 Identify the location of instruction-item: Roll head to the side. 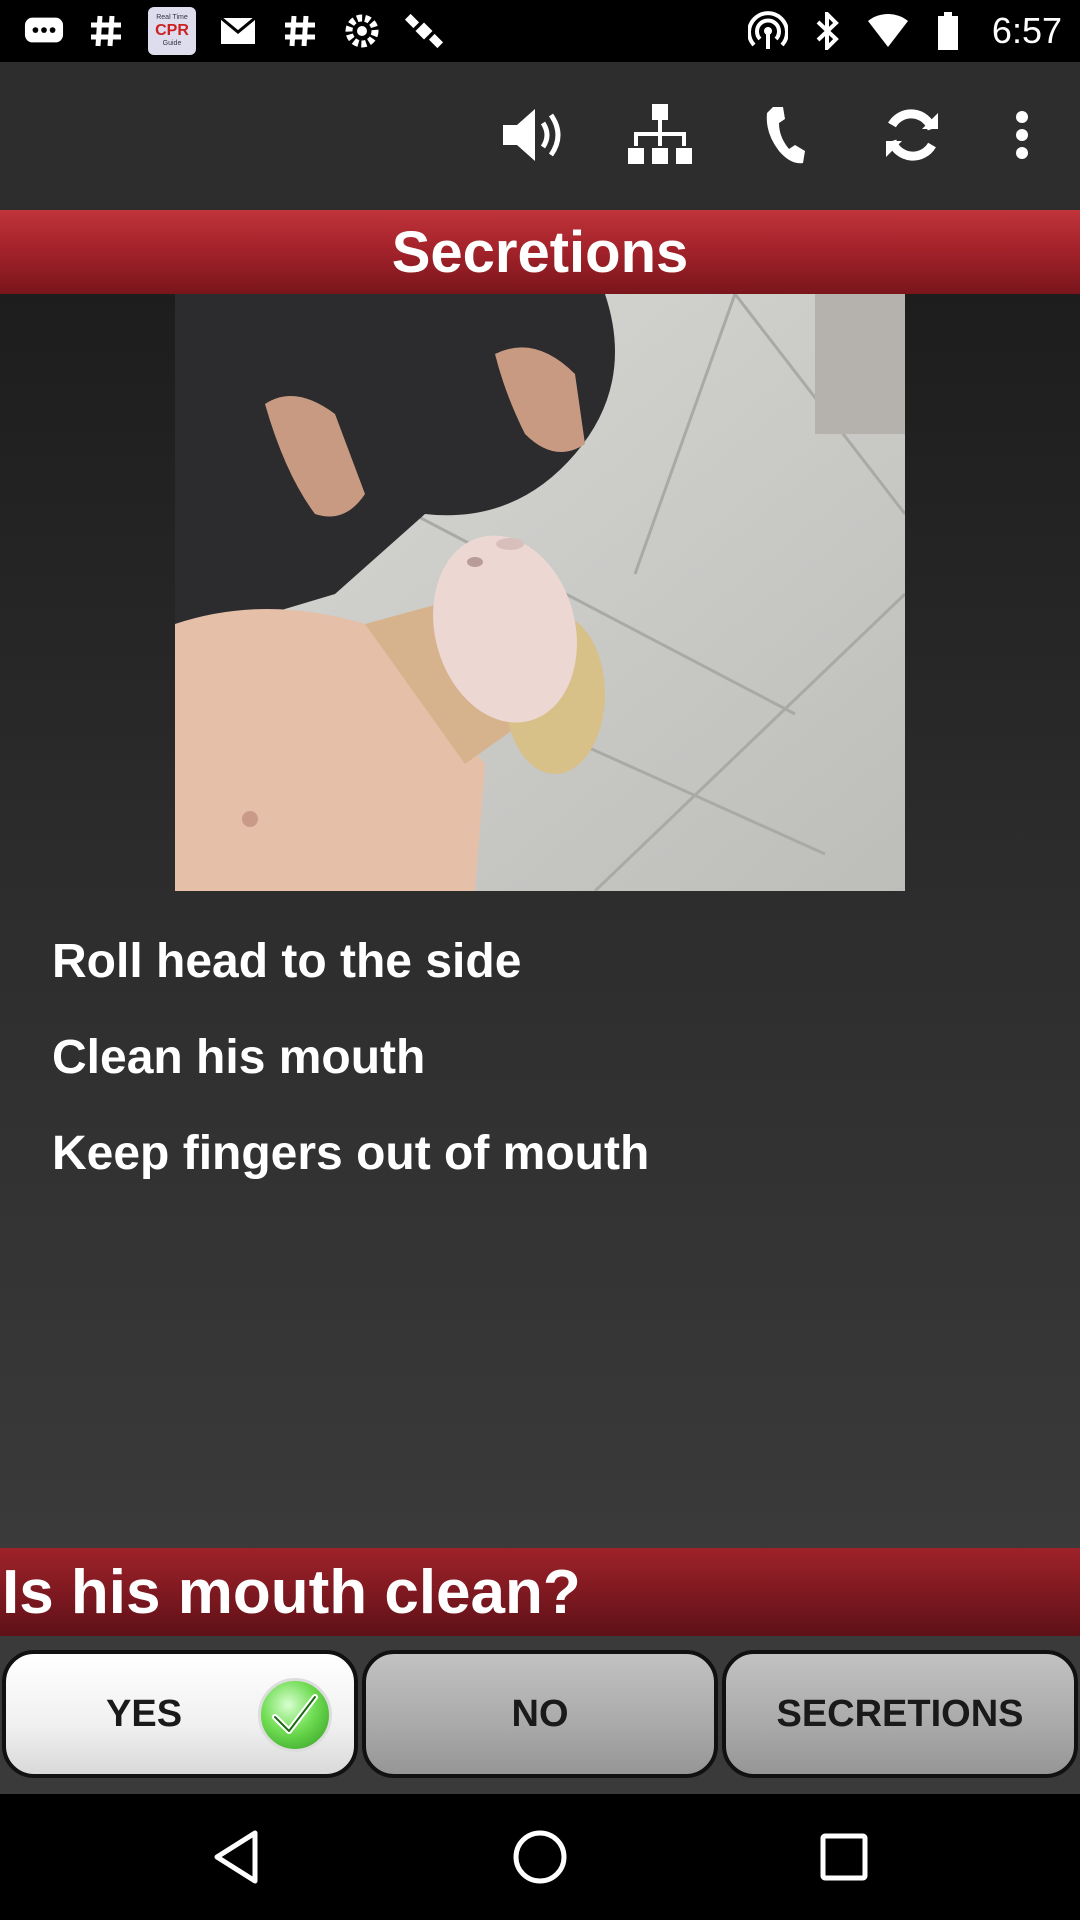
(287, 961).